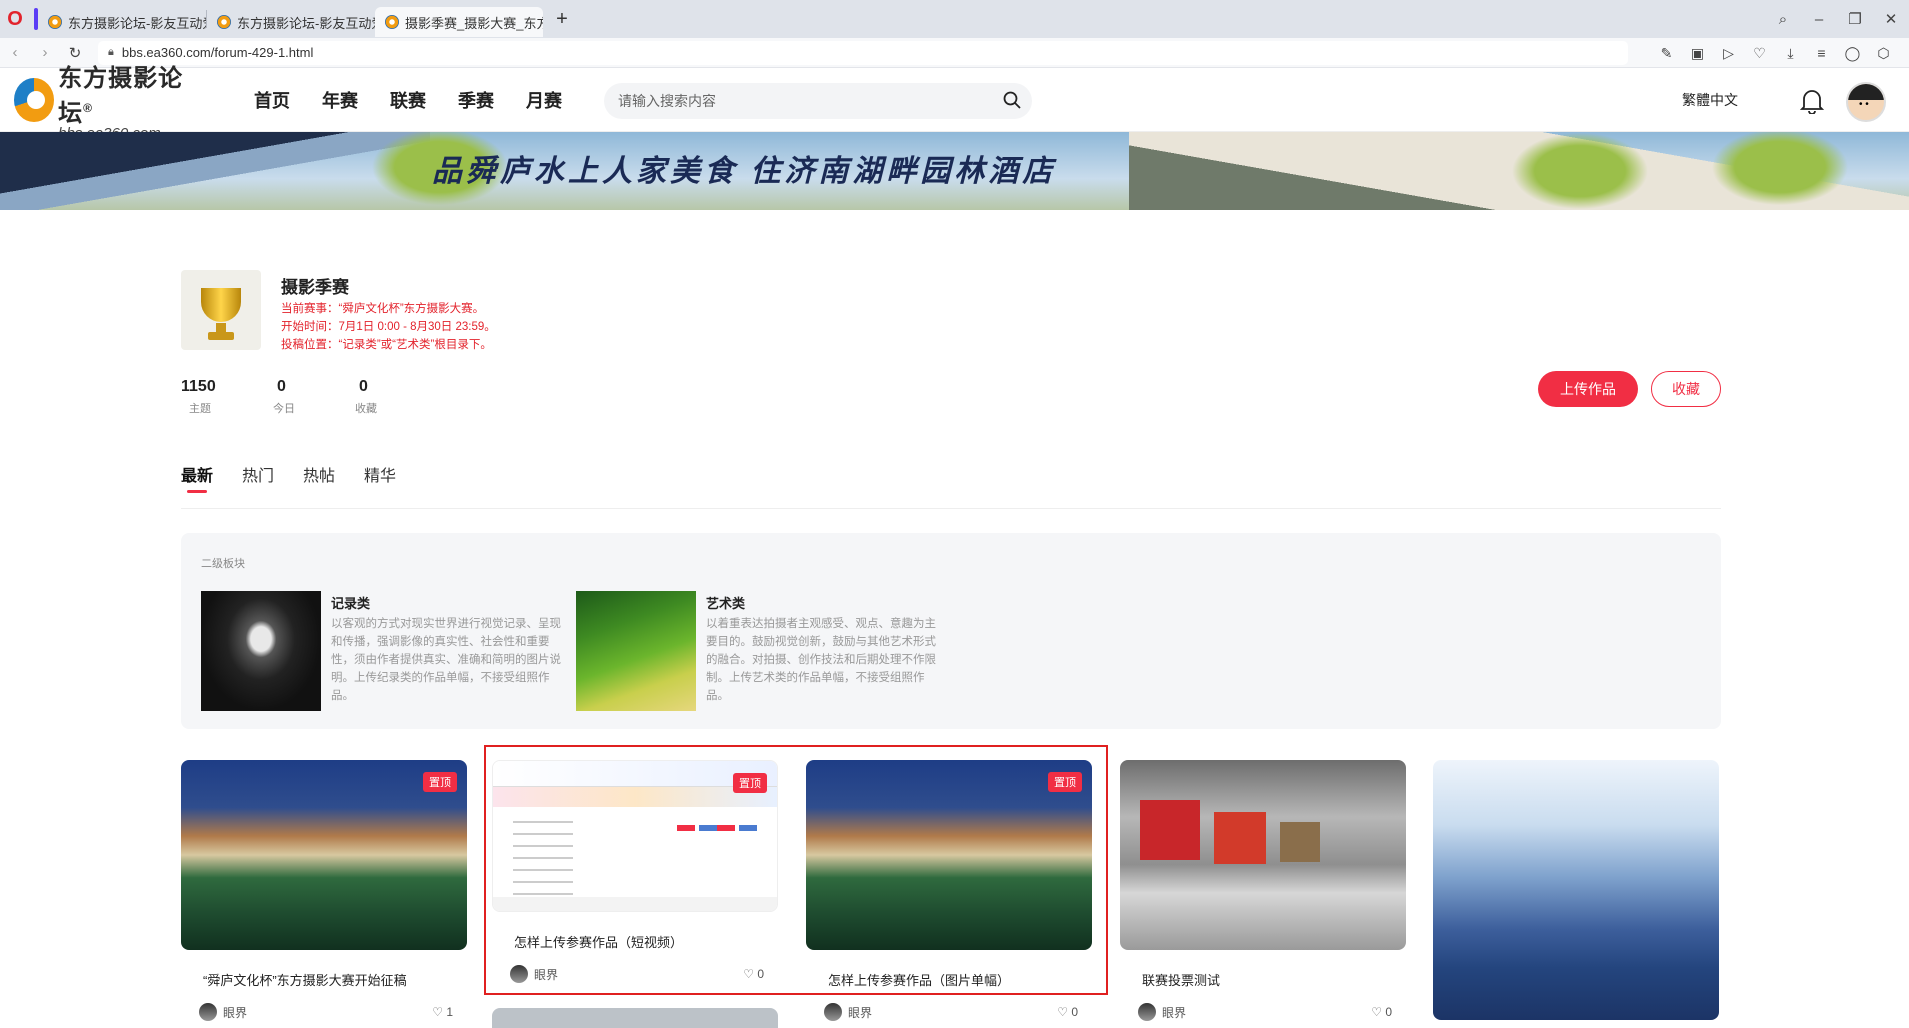  What do you see at coordinates (796, 870) in the screenshot?
I see `highlight-box` at bounding box center [796, 870].